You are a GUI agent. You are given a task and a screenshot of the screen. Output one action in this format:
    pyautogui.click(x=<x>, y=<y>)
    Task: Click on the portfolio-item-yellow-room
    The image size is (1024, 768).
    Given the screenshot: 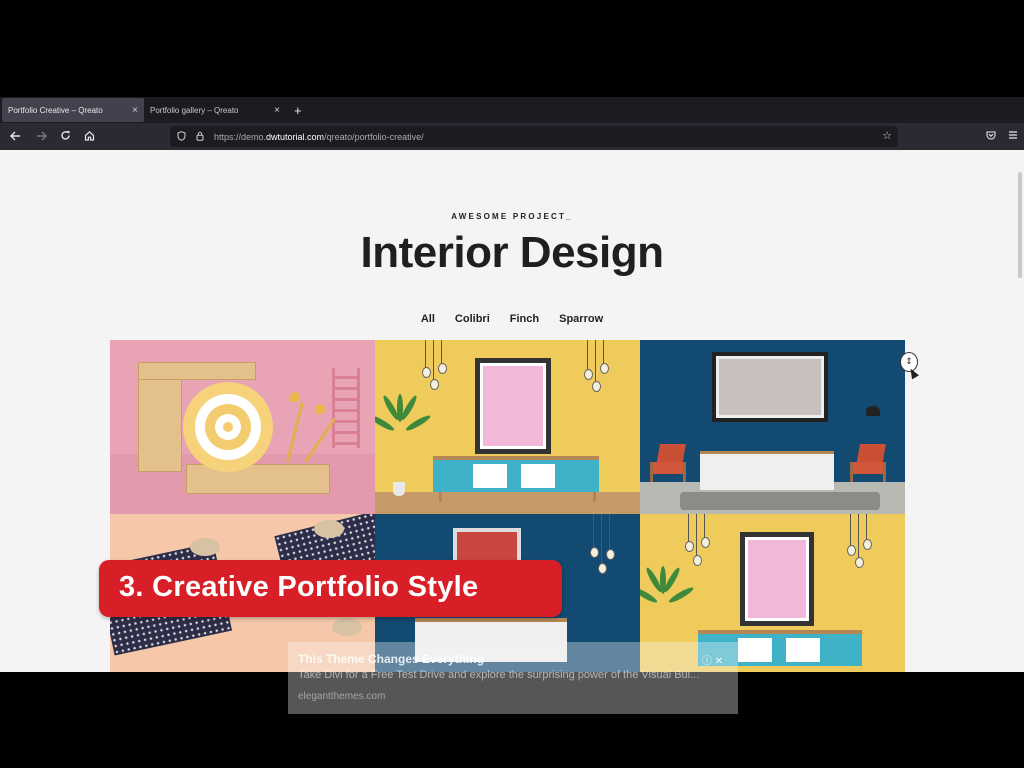 What is the action you would take?
    pyautogui.click(x=507, y=427)
    